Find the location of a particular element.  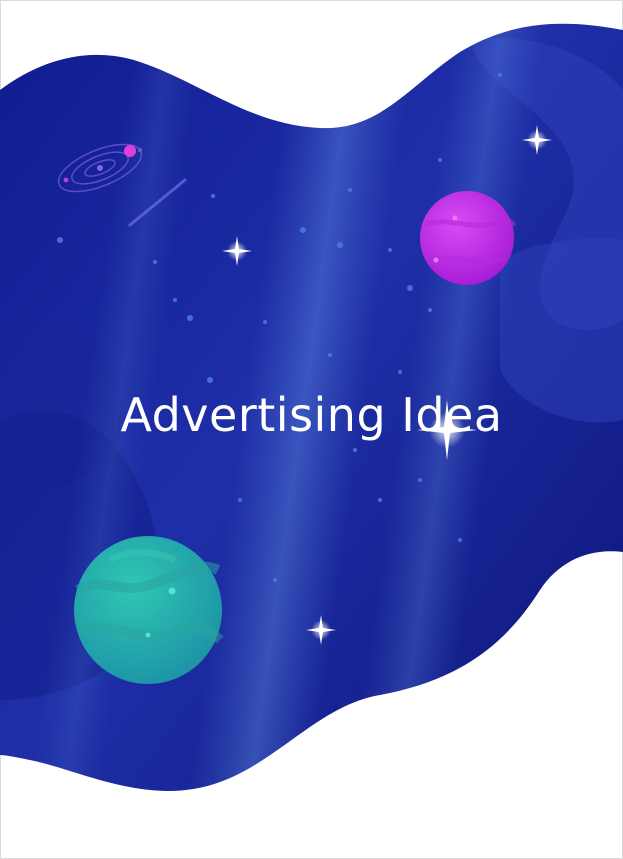

poster-title: Advertising Idea is located at coordinates (311, 415).